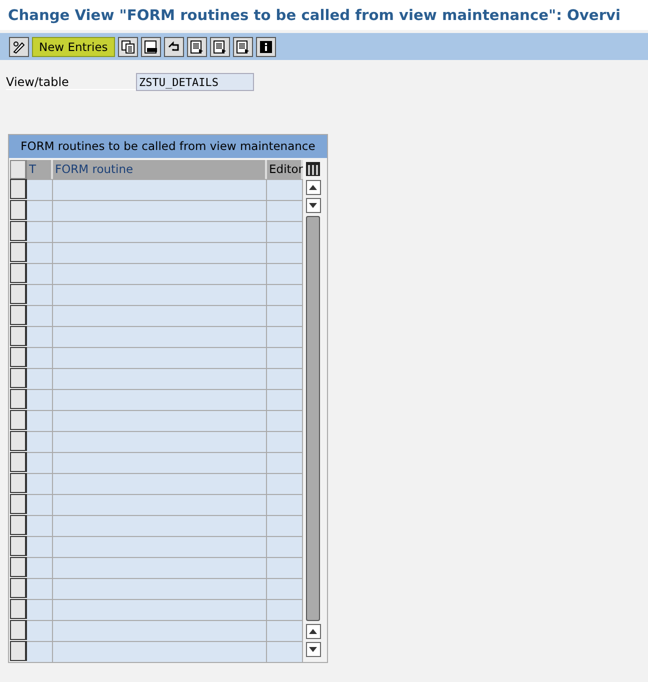  What do you see at coordinates (195, 82) in the screenshot?
I see `view-table-field: ZSTU_DETAILS` at bounding box center [195, 82].